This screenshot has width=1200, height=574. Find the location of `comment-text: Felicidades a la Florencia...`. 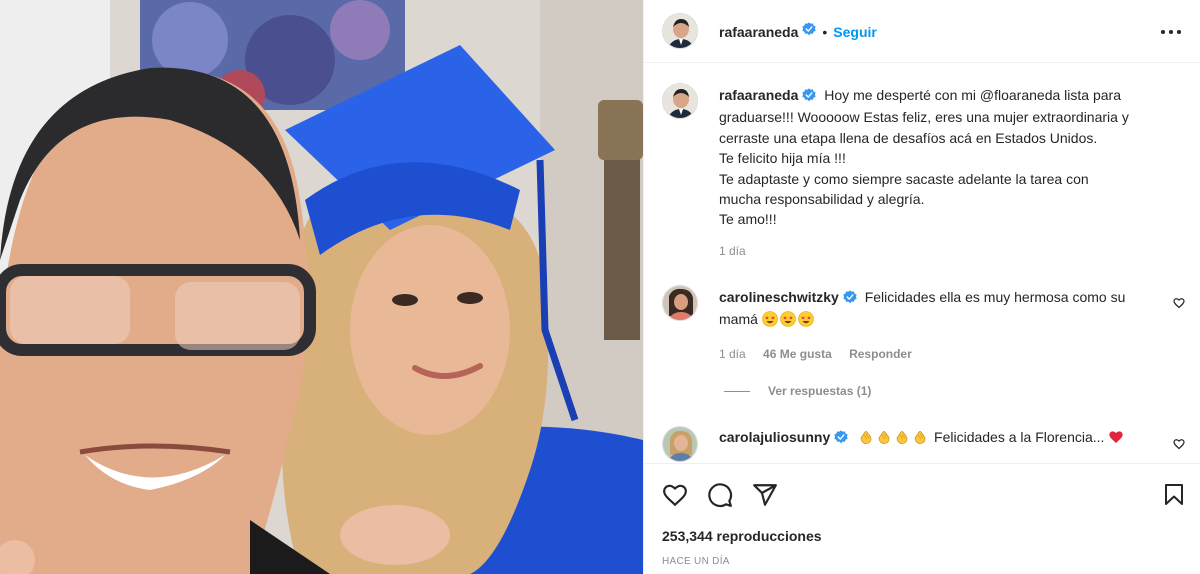

comment-text: Felicidades a la Florencia... is located at coordinates (1019, 437).